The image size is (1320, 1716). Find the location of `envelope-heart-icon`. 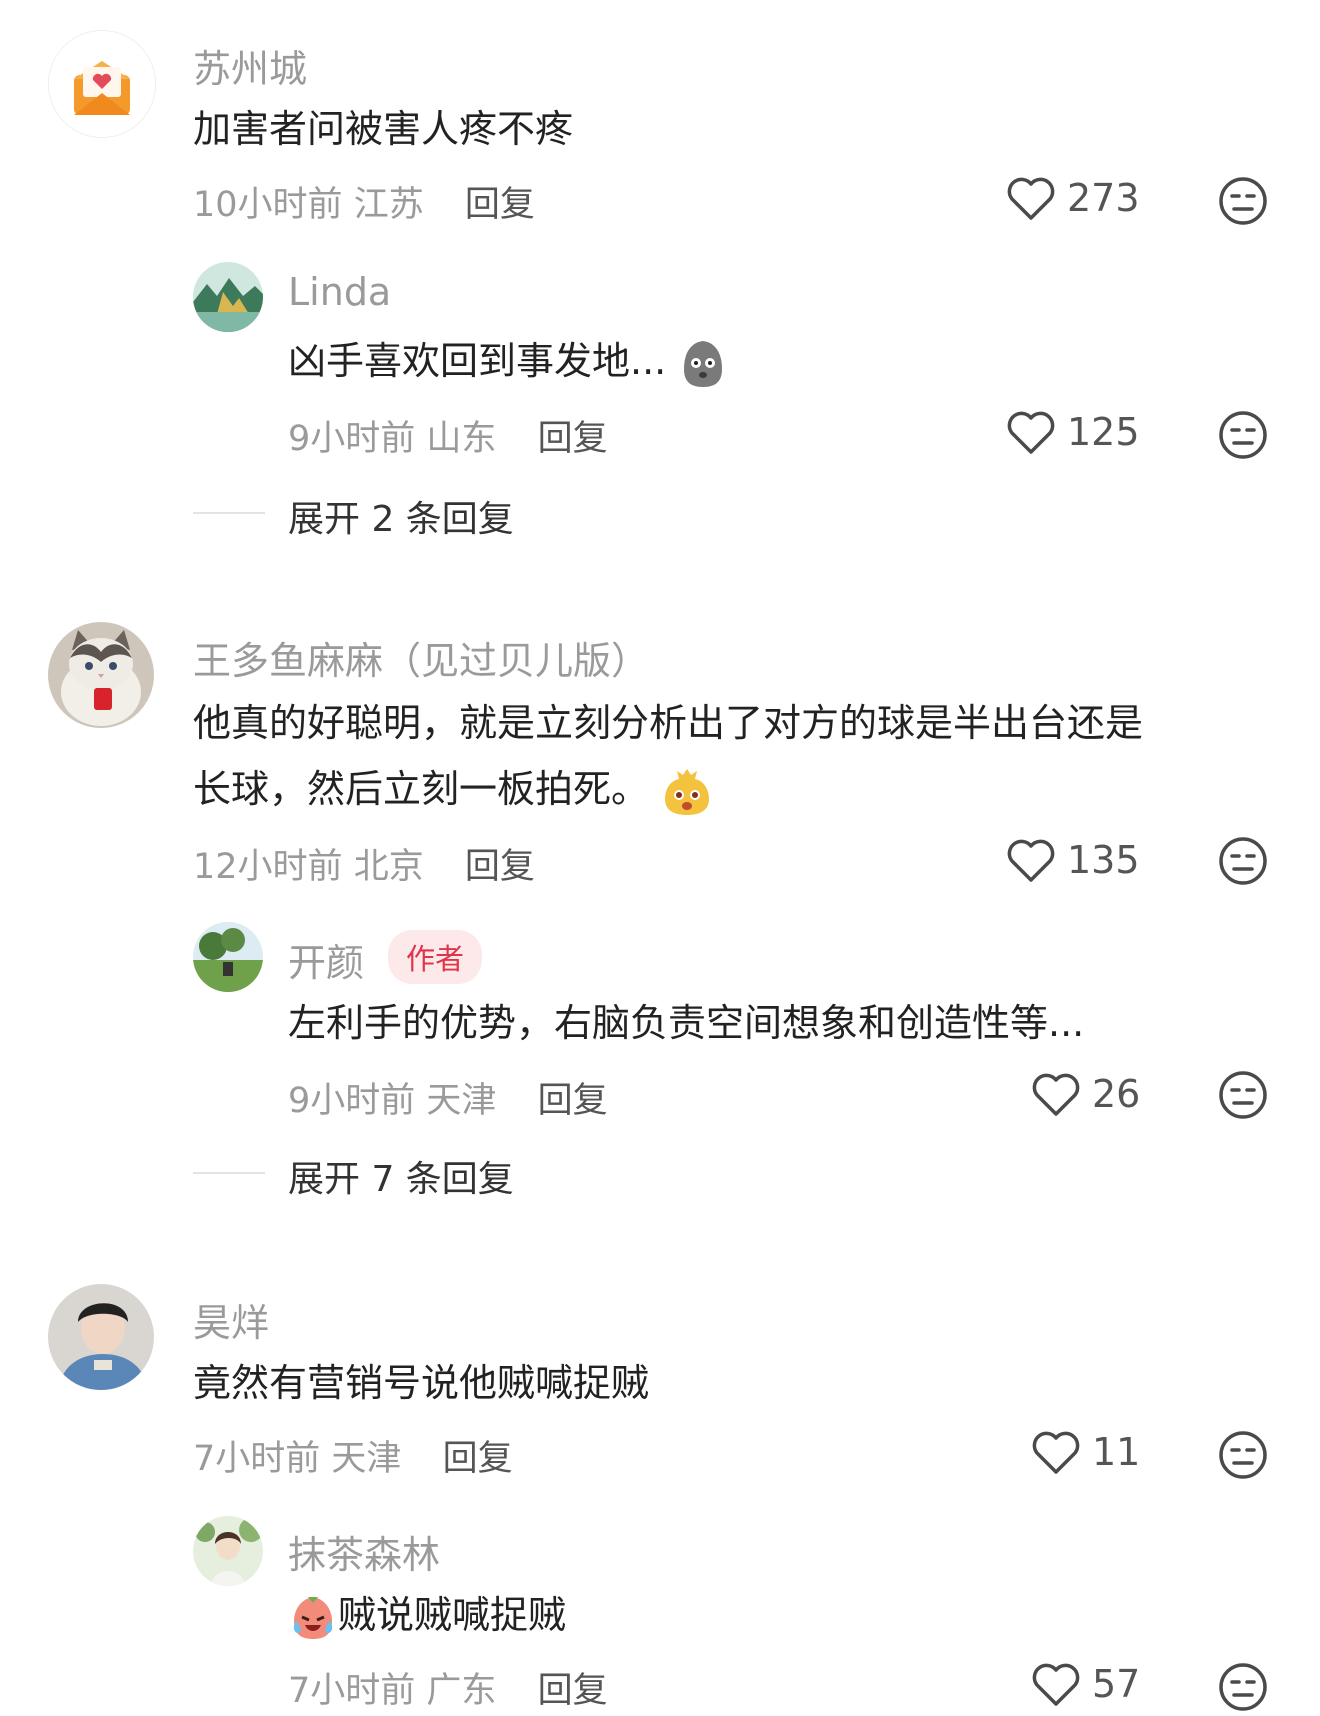

envelope-heart-icon is located at coordinates (102, 84).